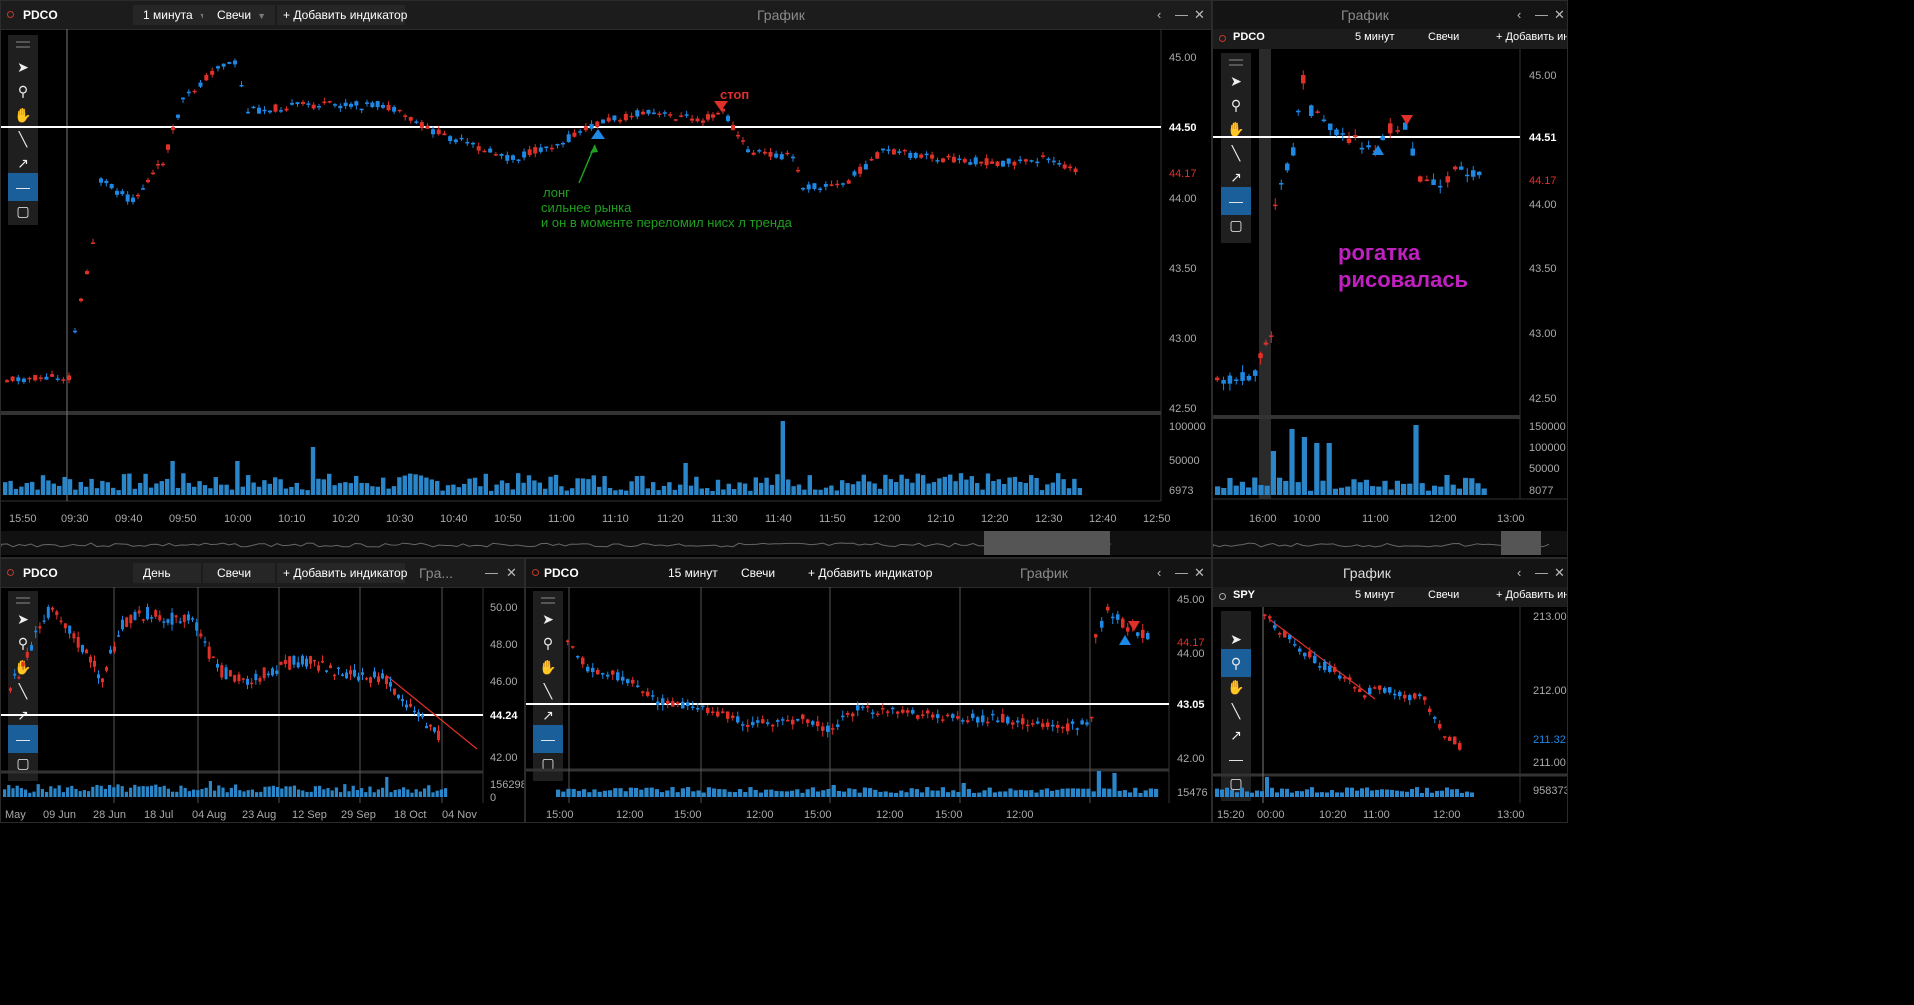  Describe the element at coordinates (1103, 519) in the screenshot. I see `time-label: 12:40` at that location.